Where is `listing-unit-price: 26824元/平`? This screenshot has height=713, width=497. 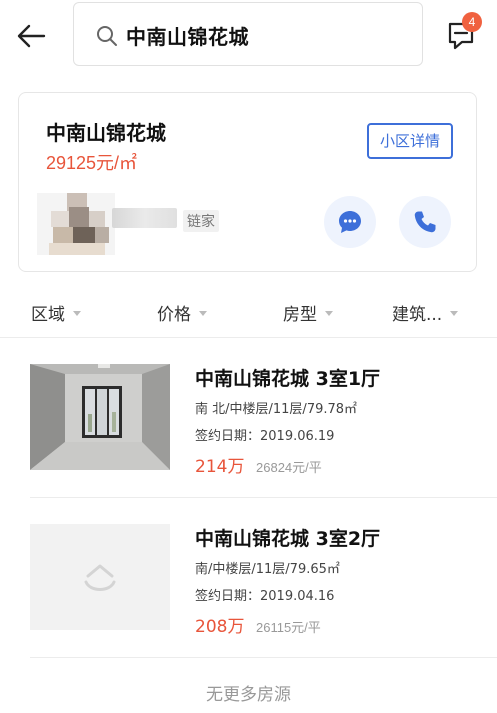 listing-unit-price: 26824元/平 is located at coordinates (289, 467).